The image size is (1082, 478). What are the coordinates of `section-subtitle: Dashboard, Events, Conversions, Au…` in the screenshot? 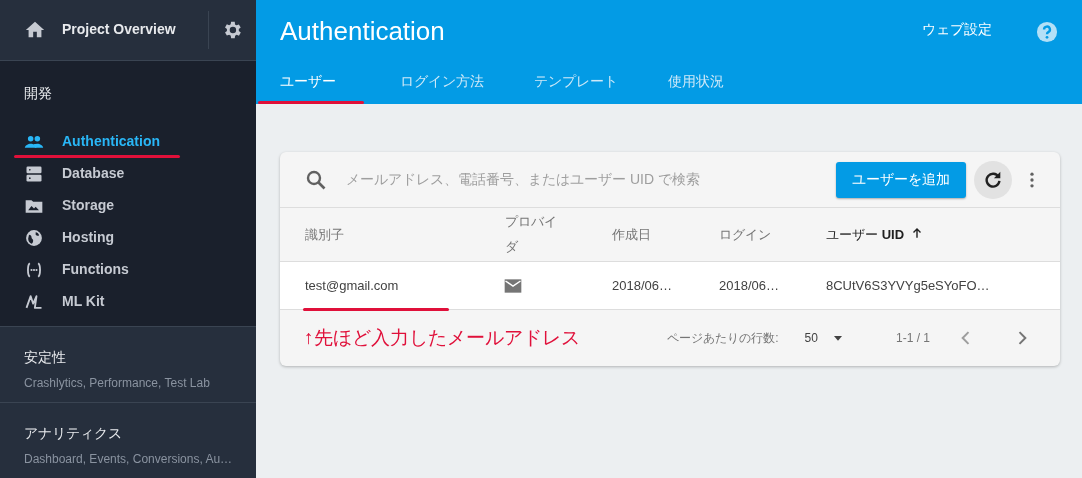 It's located at (128, 459).